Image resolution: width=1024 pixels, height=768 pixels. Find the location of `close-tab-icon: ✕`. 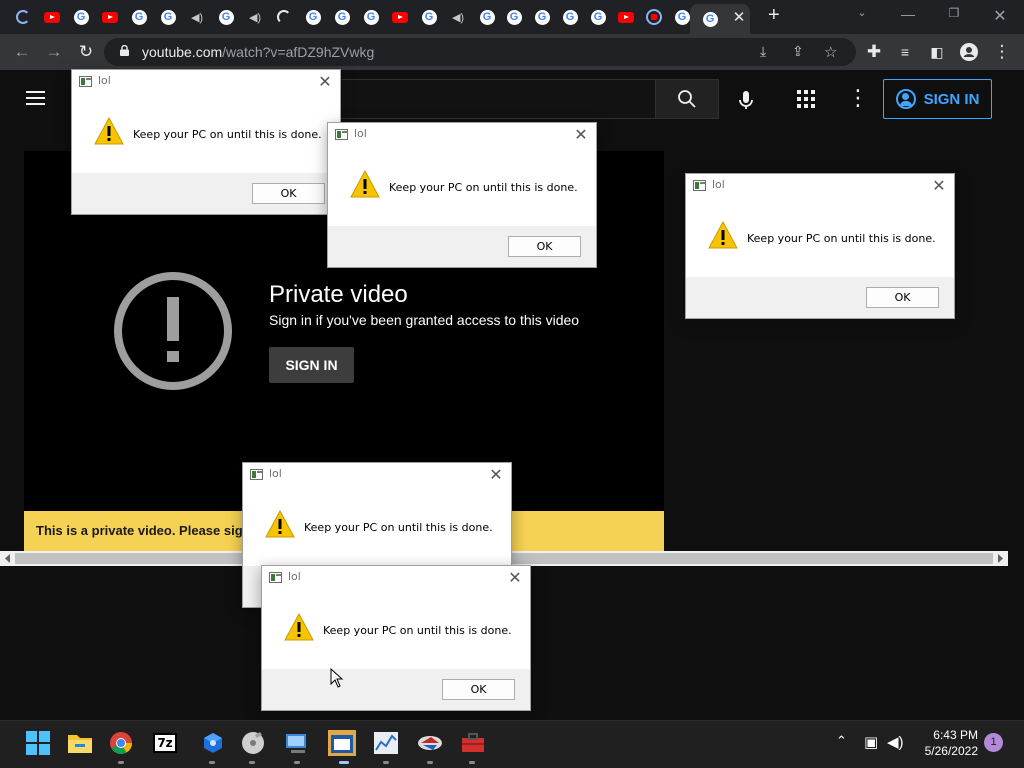

close-tab-icon: ✕ is located at coordinates (739, 17).